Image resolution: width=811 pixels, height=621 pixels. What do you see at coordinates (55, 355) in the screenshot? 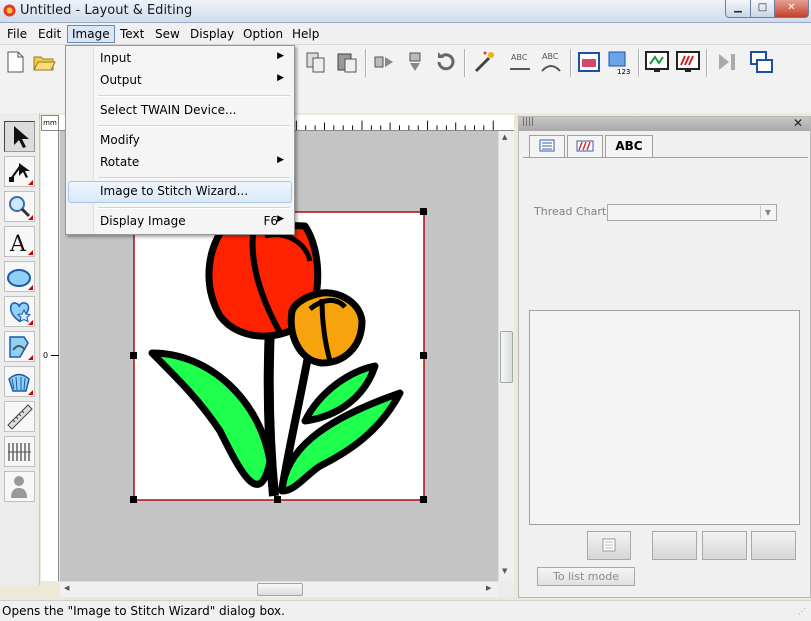
I see `ruler-tick` at bounding box center [55, 355].